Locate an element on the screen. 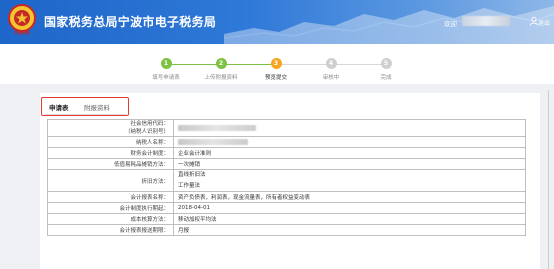 Image resolution: width=554 pixels, height=269 pixels. username-redacted is located at coordinates (486, 21).